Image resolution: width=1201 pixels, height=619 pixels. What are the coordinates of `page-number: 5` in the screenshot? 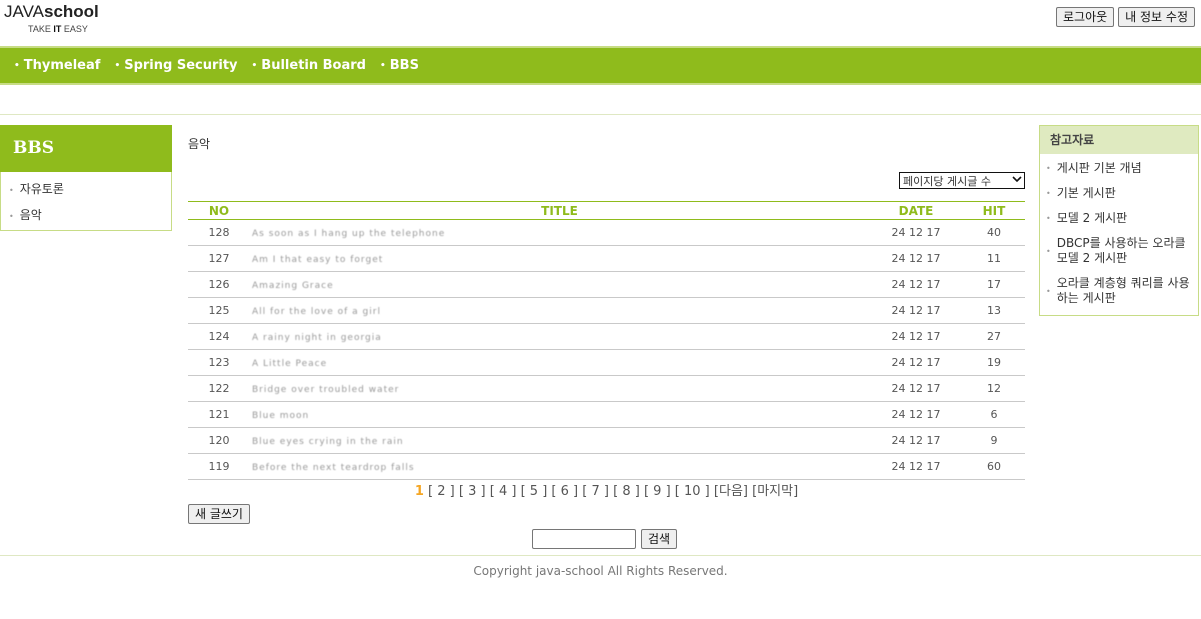 It's located at (534, 491).